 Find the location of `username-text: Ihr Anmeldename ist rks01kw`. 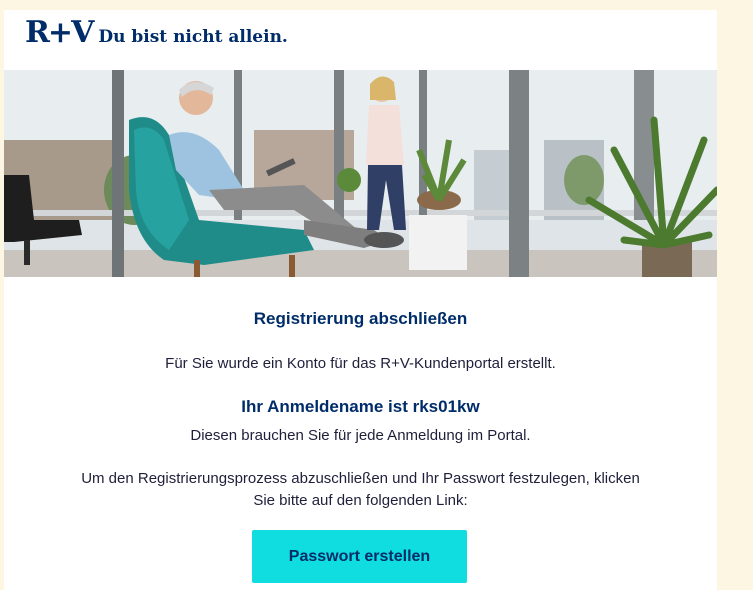

username-text: Ihr Anmeldename ist rks01kw is located at coordinates (360, 406).